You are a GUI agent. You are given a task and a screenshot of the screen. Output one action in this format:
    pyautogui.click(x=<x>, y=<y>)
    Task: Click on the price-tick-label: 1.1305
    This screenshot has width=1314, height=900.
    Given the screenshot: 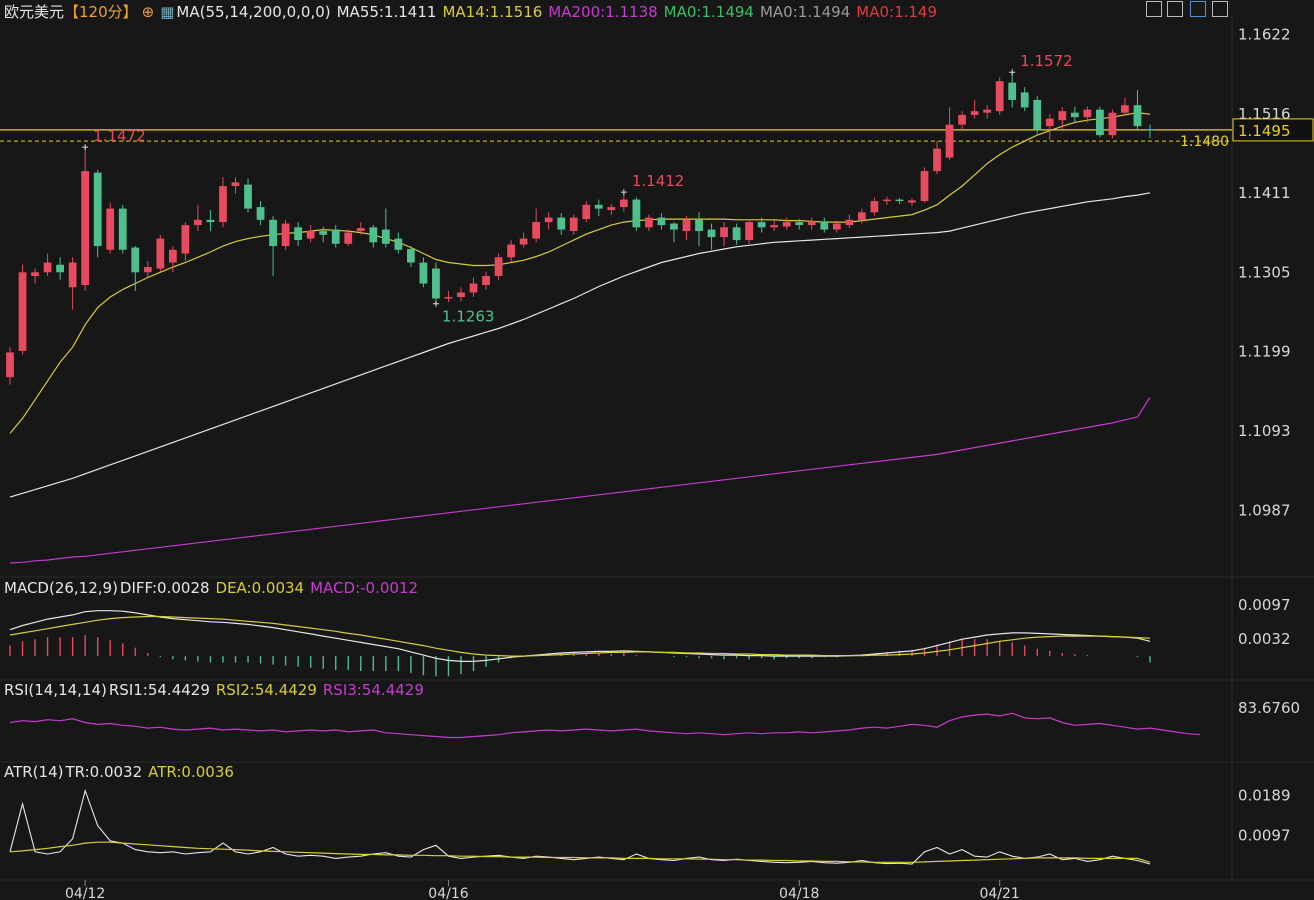 What is the action you would take?
    pyautogui.click(x=1264, y=272)
    